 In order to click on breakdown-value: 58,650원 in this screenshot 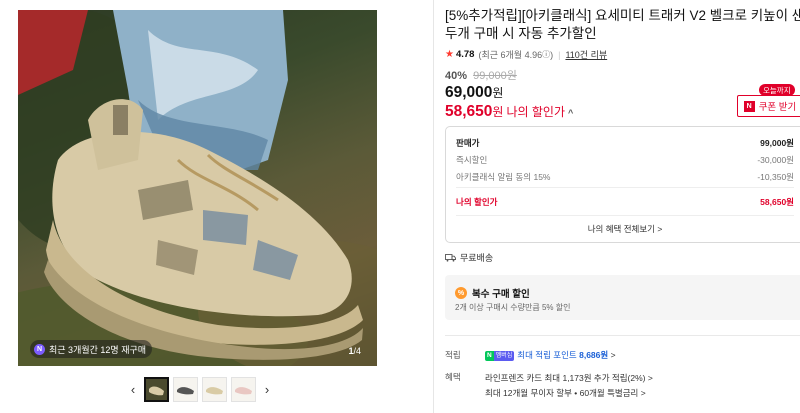, I will do `click(777, 202)`.